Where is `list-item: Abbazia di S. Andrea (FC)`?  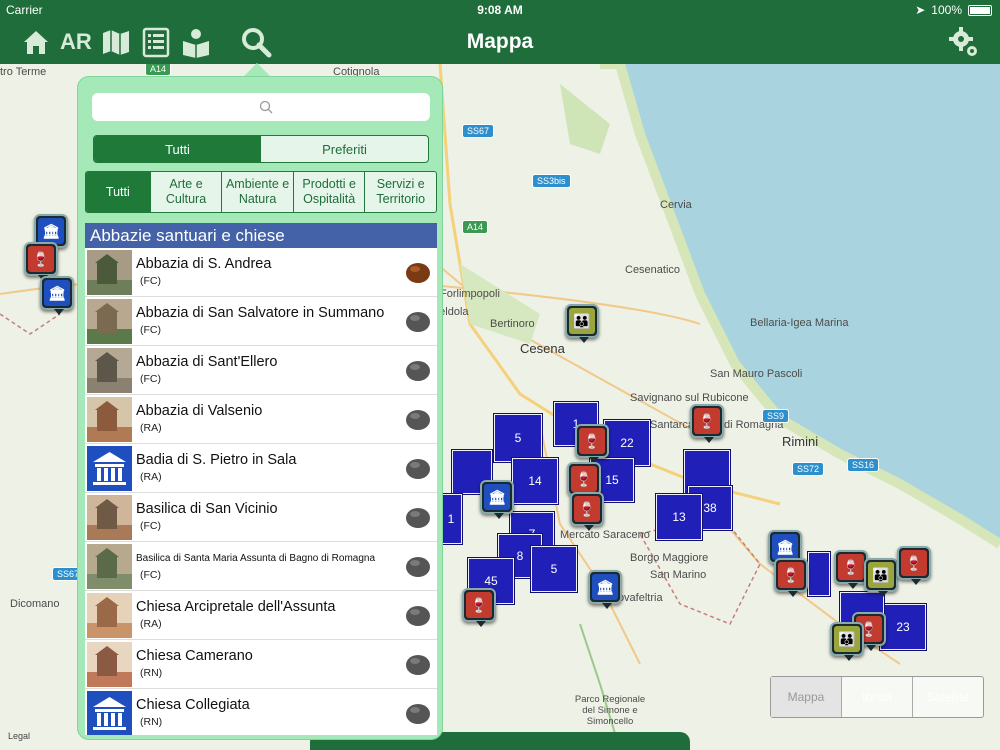
list-item: Abbazia di S. Andrea (FC) is located at coordinates (261, 272).